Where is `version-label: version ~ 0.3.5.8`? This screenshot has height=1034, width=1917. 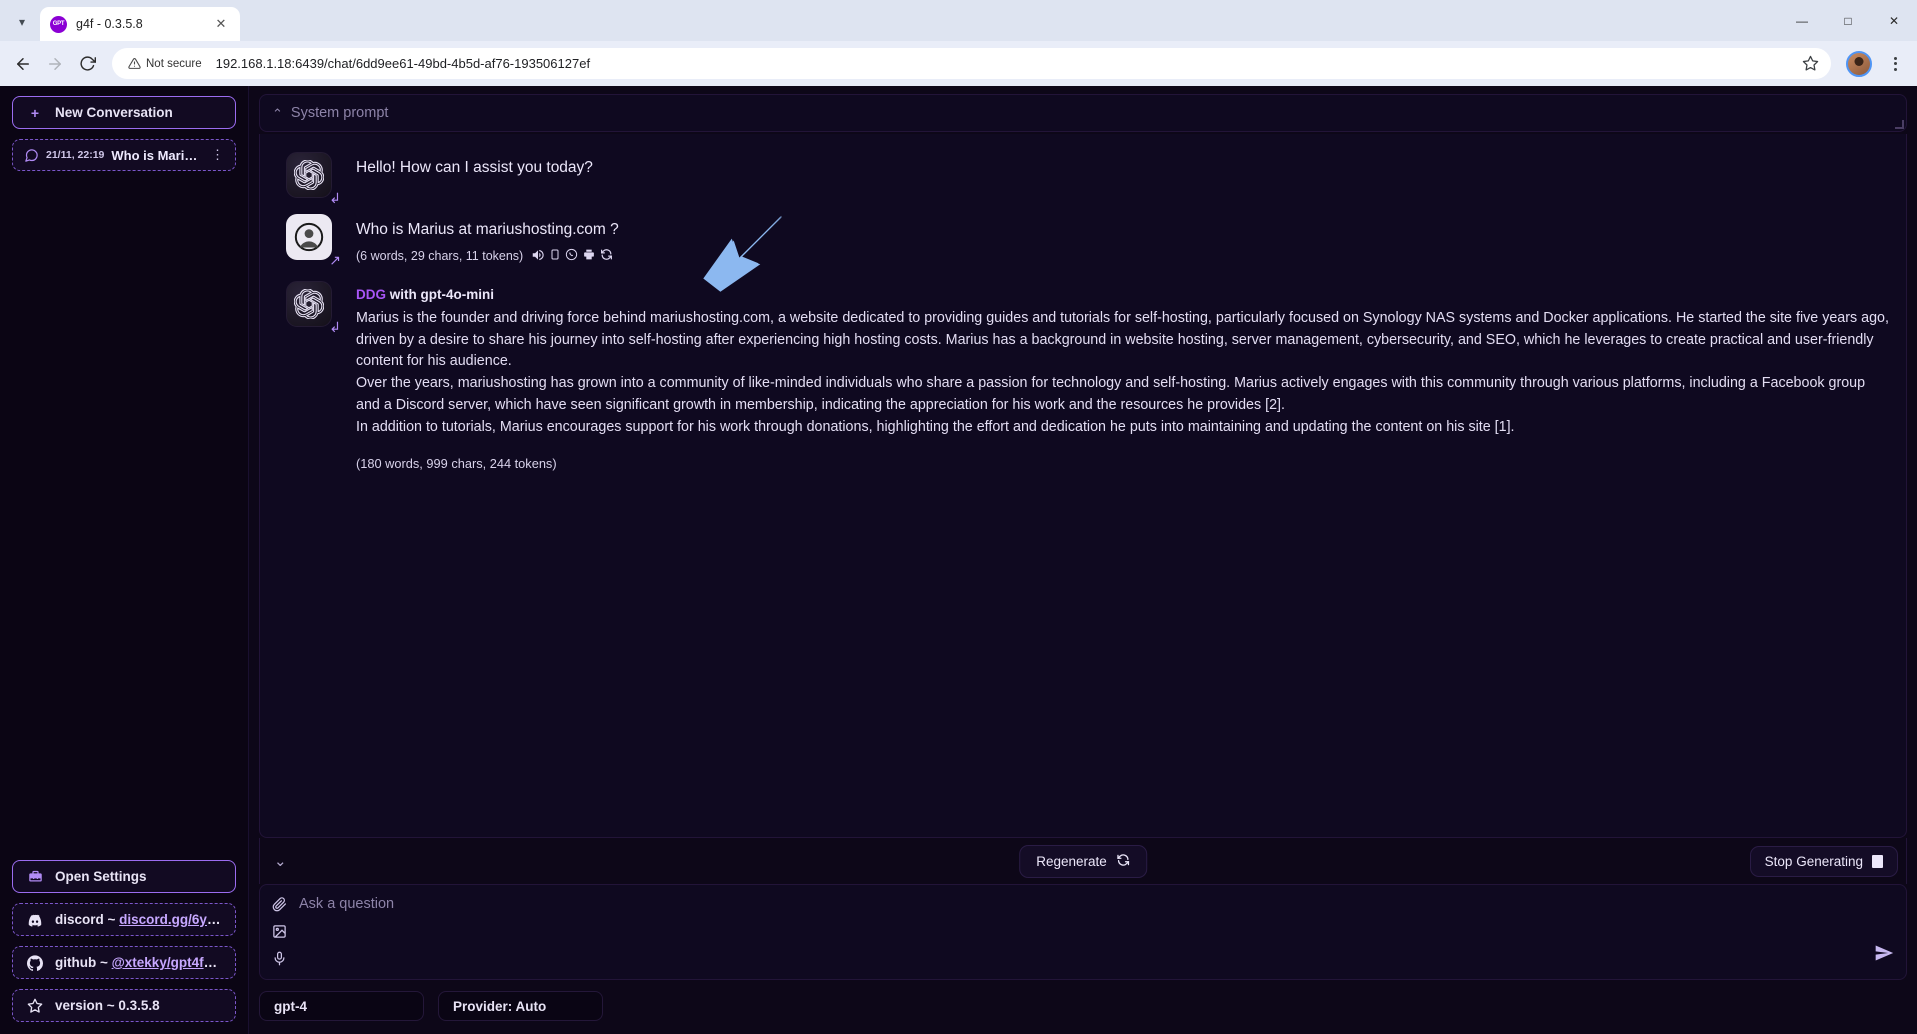
version-label: version ~ 0.3.5.8 is located at coordinates (107, 1005).